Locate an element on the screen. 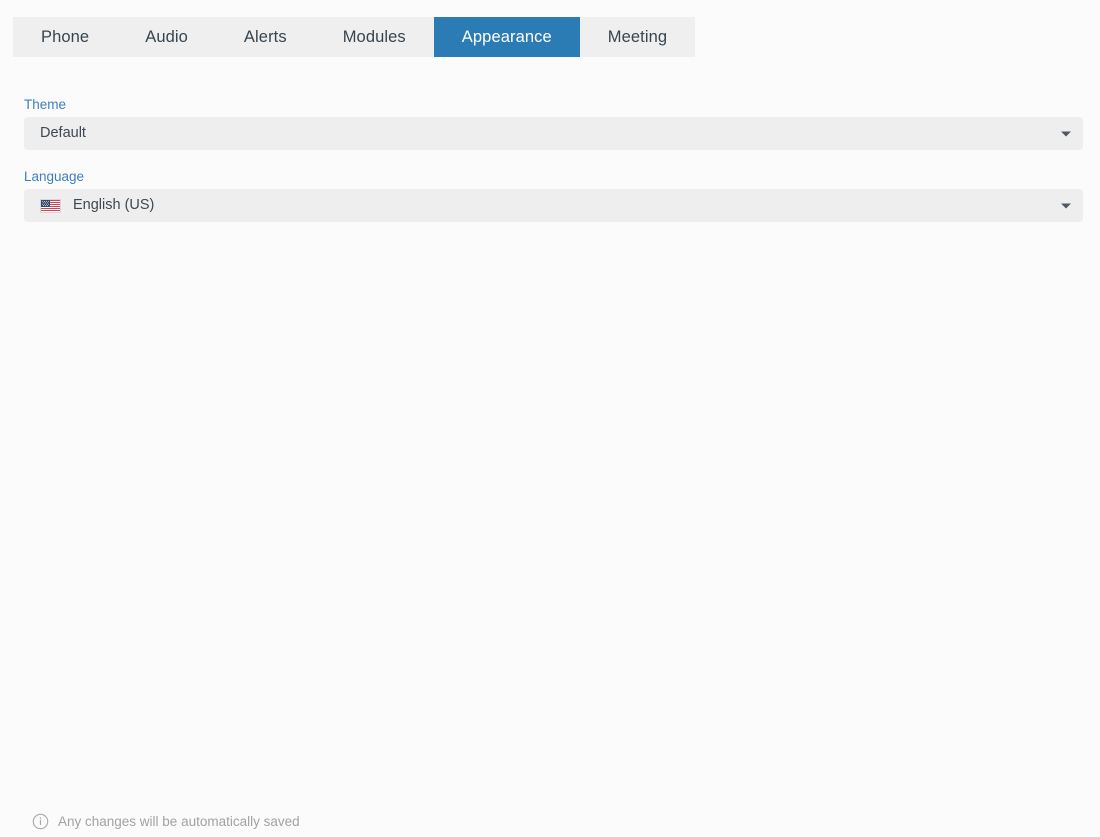 Image resolution: width=1100 pixels, height=837 pixels. tab-label: Alerts is located at coordinates (265, 36).